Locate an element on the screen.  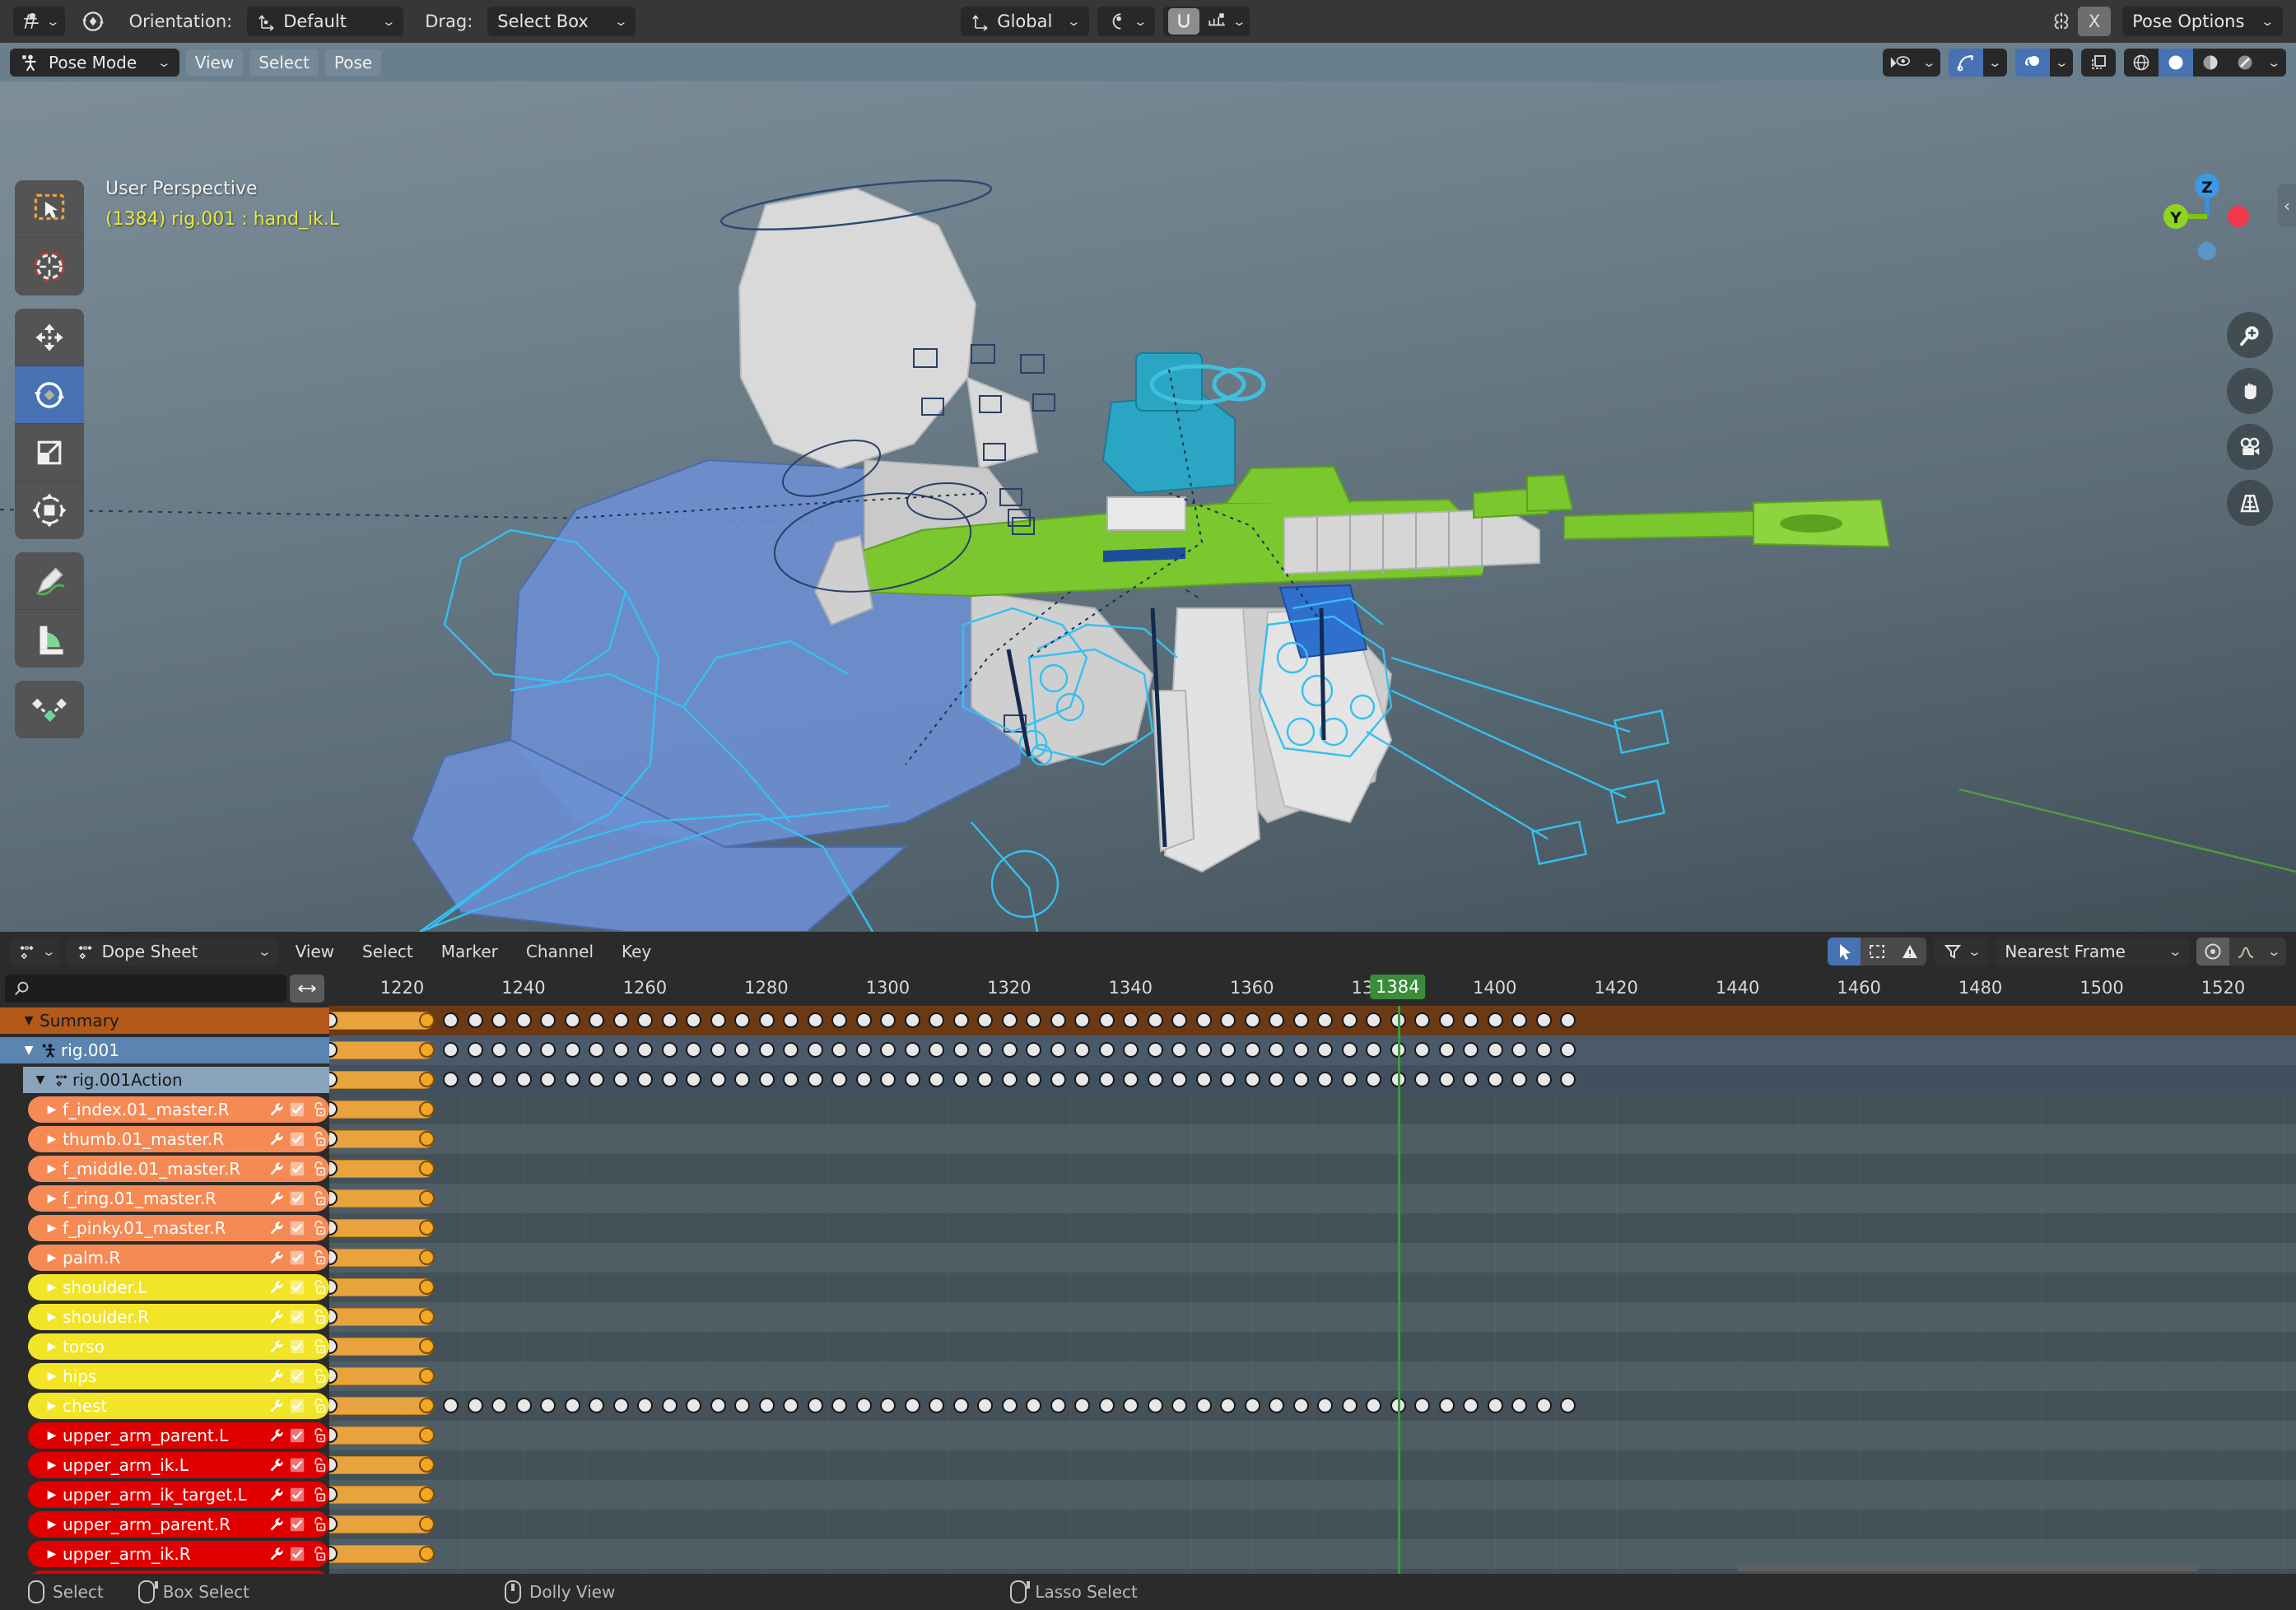
channel-row: ▶ hips is located at coordinates (164, 1376).